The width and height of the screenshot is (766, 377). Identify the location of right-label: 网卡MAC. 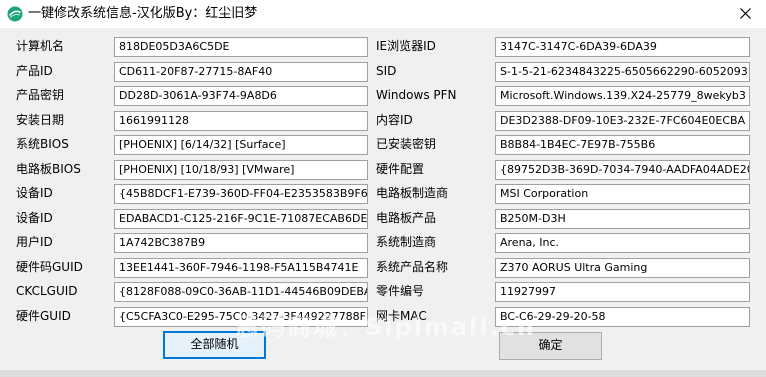
(401, 315).